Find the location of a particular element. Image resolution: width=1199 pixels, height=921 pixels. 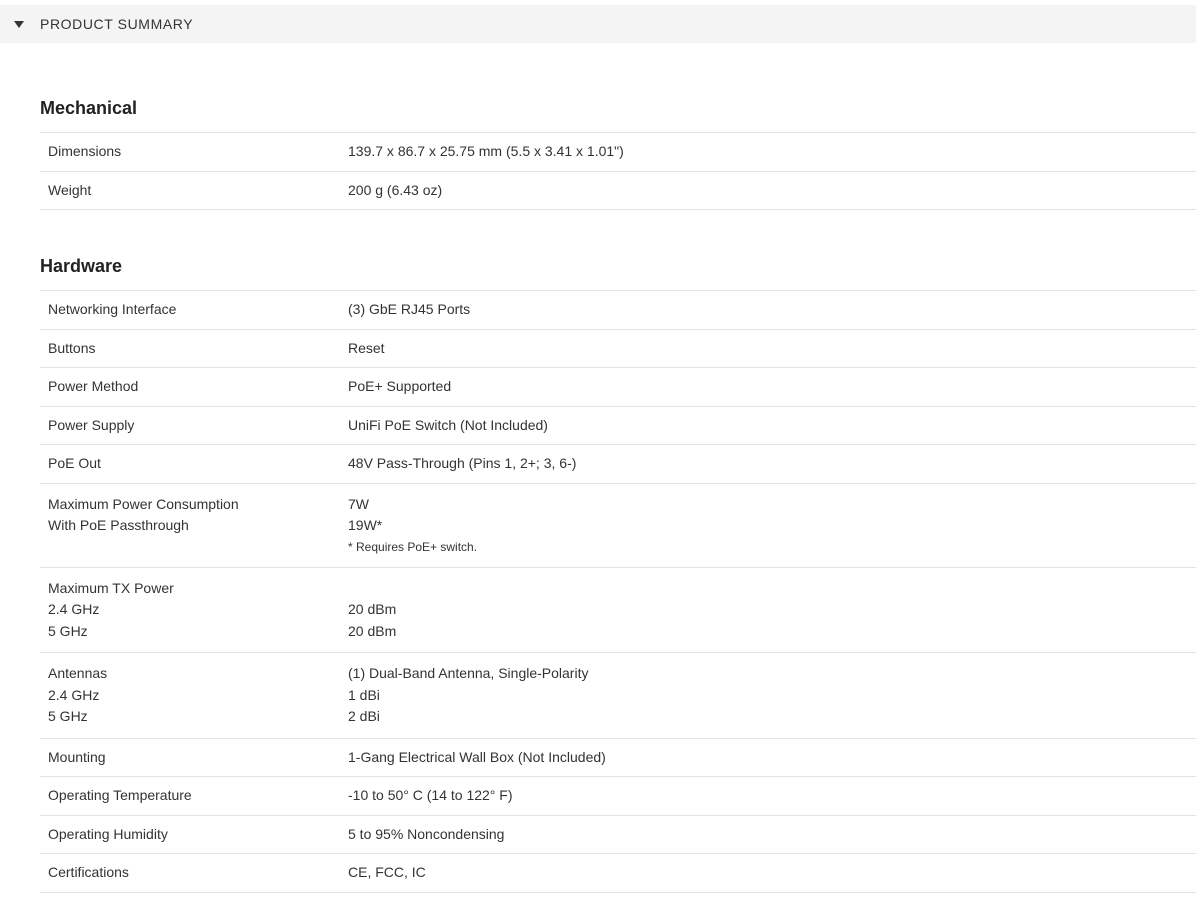

spec-label: Certifications is located at coordinates (88, 872).